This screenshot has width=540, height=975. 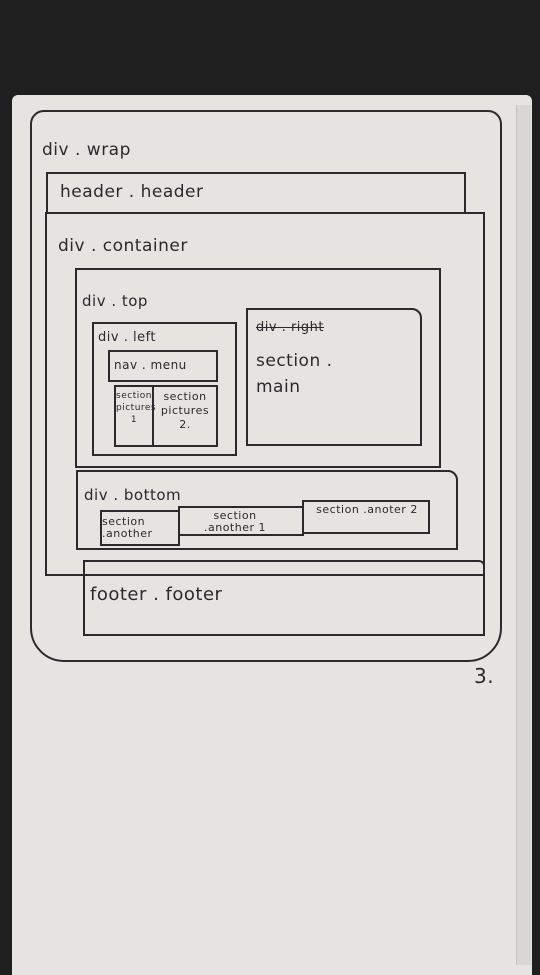 I want to click on left-label: div . left, so click(x=127, y=337).